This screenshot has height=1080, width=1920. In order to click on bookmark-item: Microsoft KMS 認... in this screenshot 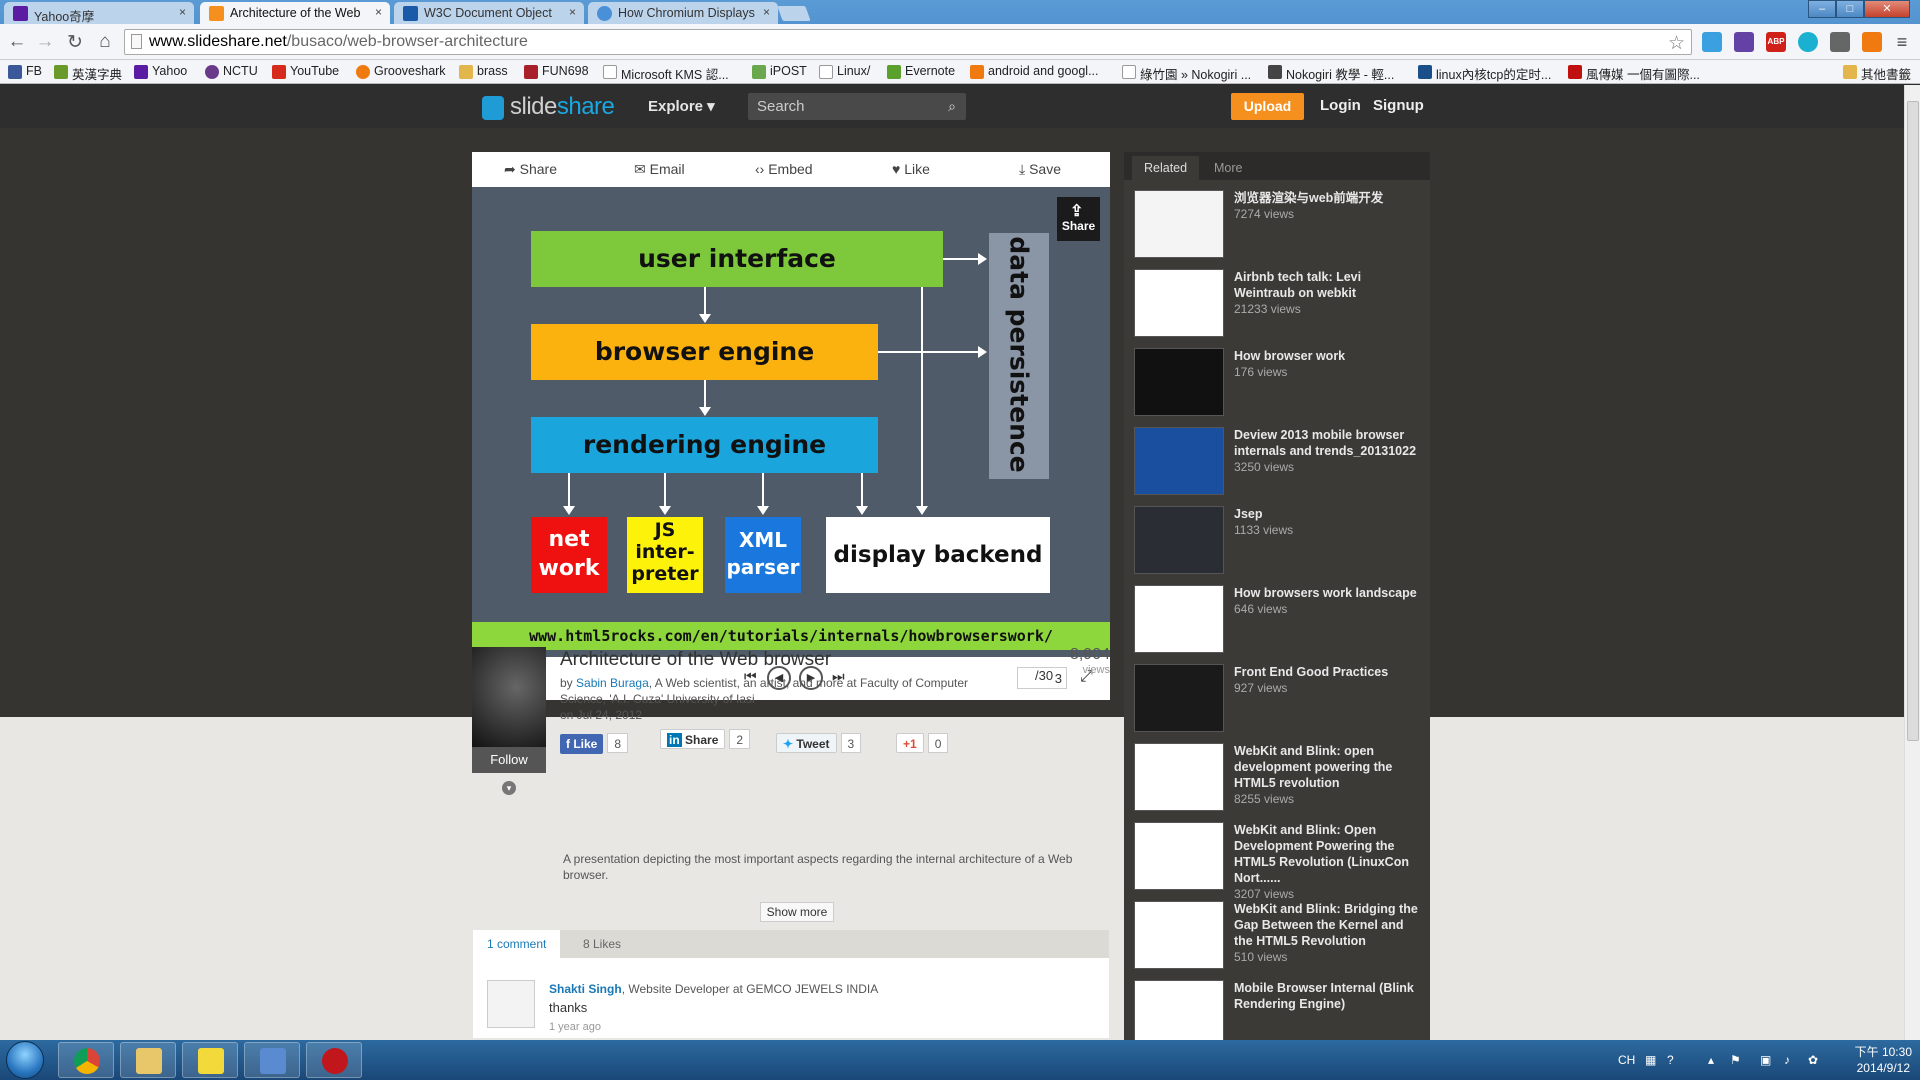, I will do `click(666, 73)`.